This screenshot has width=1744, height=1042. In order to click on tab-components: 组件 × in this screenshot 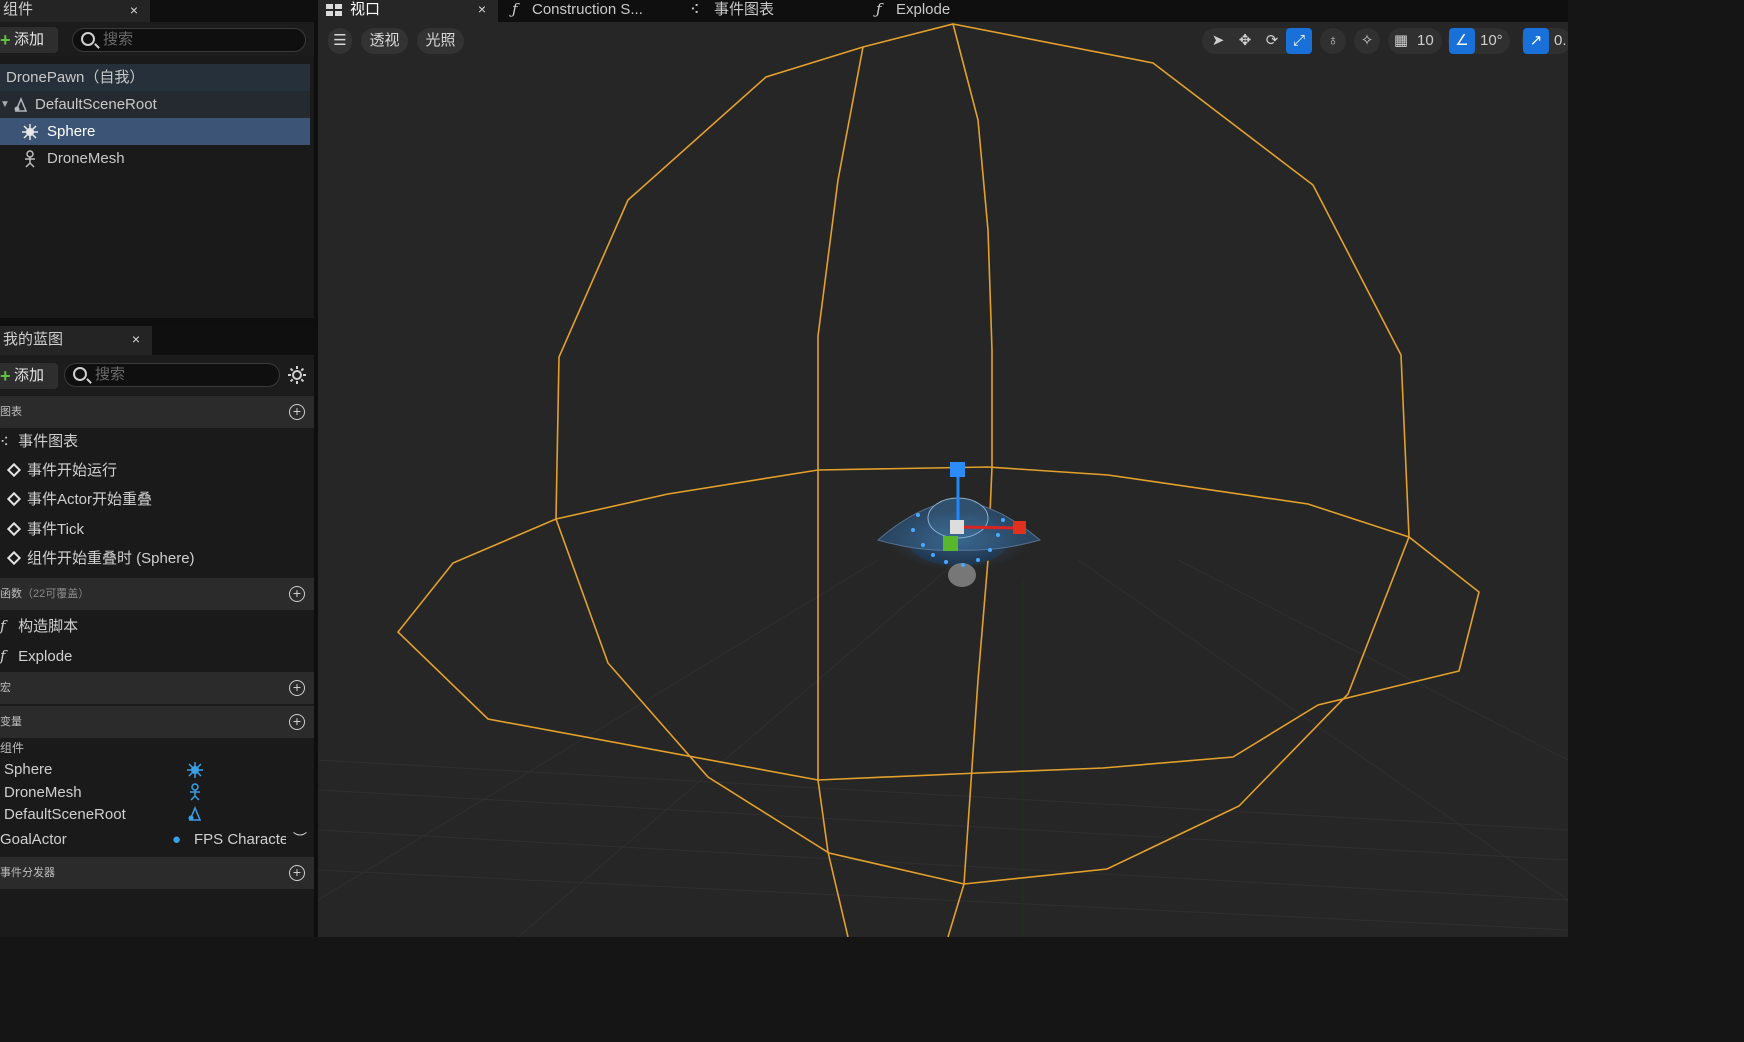, I will do `click(75, 11)`.